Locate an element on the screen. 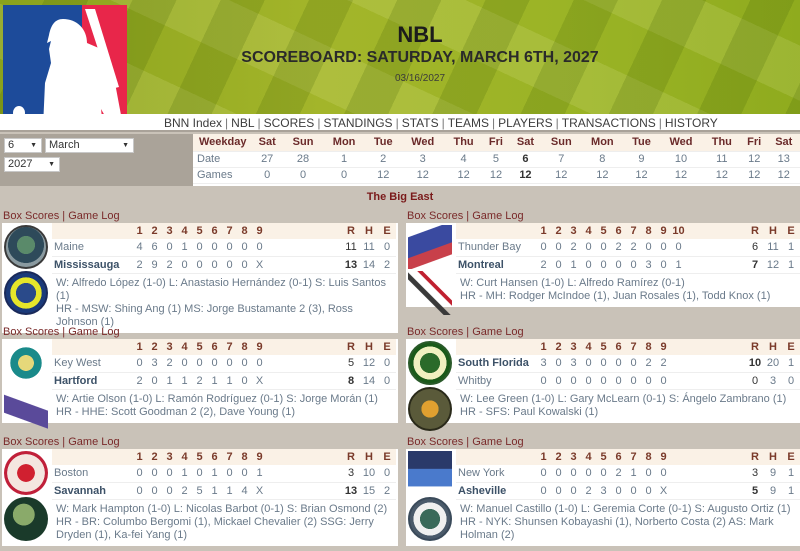  calendar-weekday: Wed is located at coordinates (422, 143).